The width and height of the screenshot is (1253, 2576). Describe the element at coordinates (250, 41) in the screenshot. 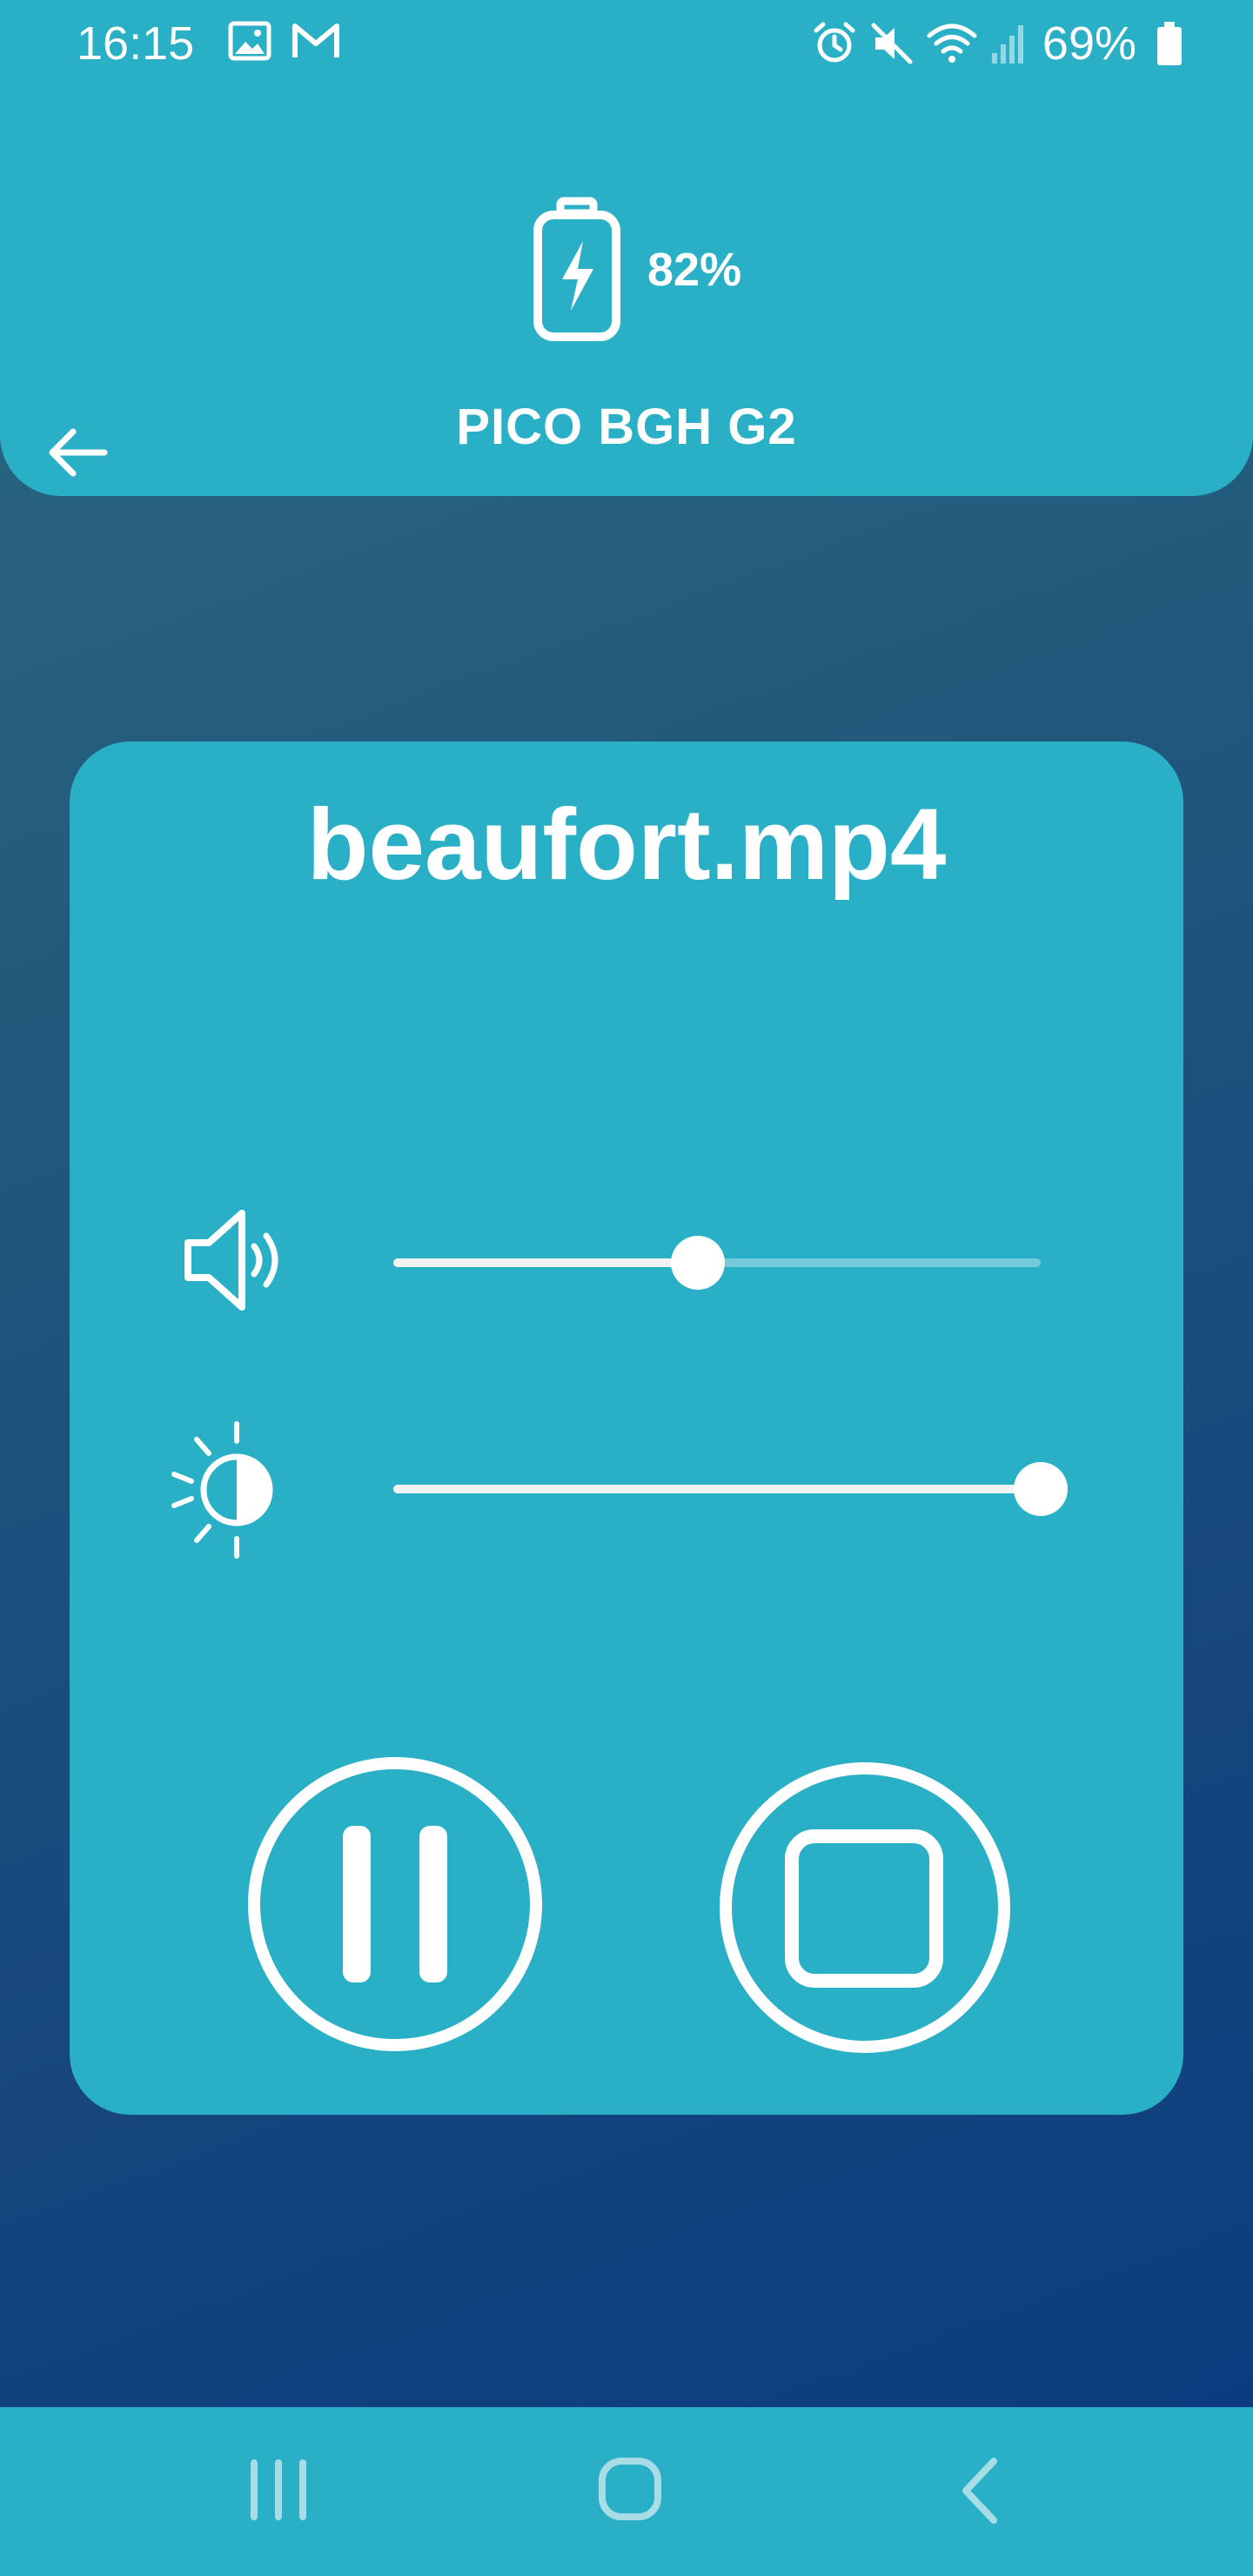

I see `image-icon` at that location.